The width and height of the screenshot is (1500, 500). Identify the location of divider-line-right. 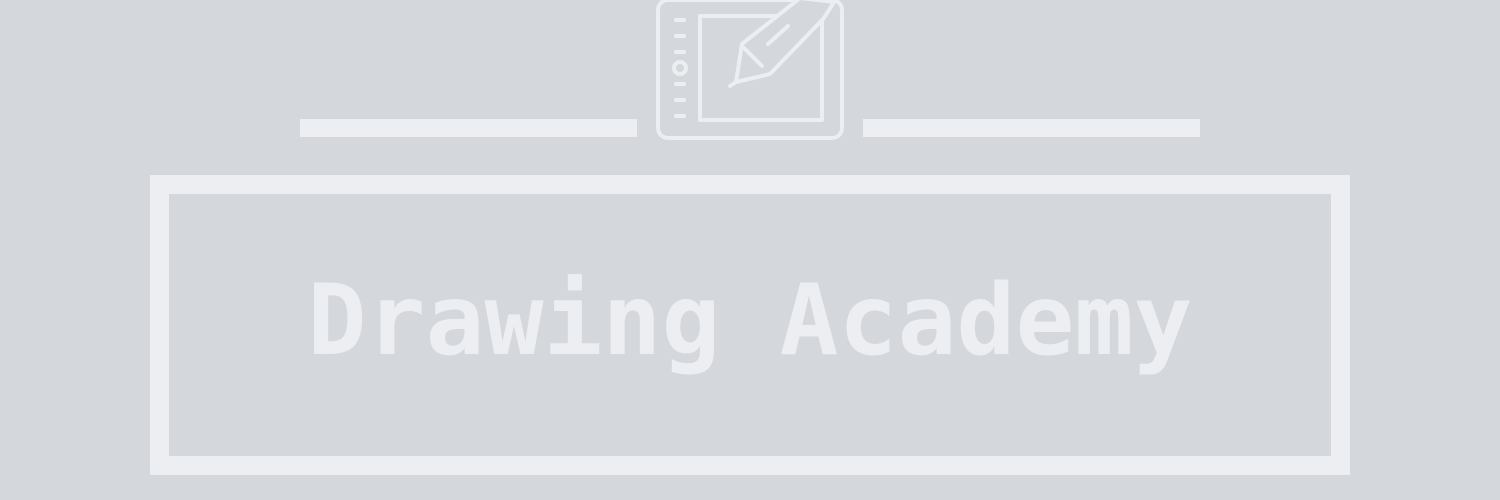
(1031, 128).